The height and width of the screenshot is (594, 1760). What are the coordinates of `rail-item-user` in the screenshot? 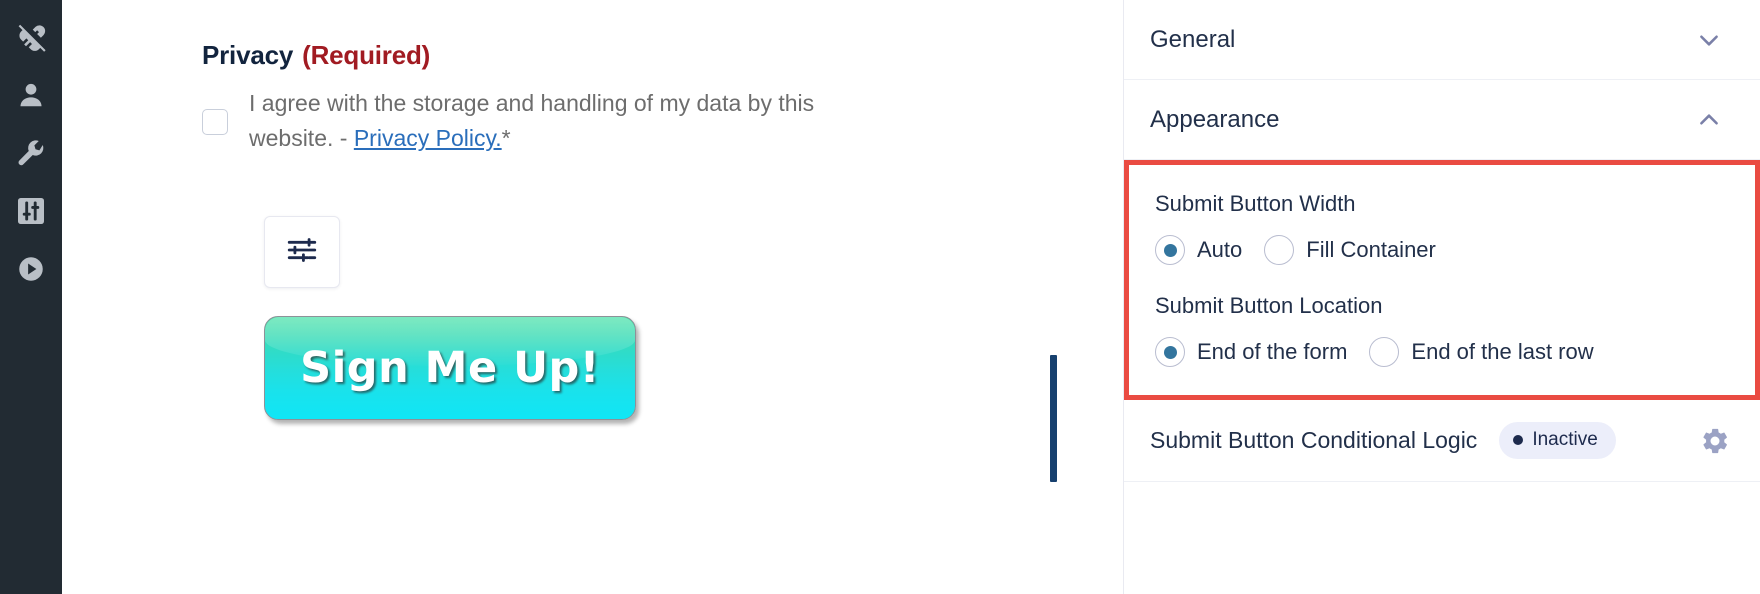 It's located at (31, 95).